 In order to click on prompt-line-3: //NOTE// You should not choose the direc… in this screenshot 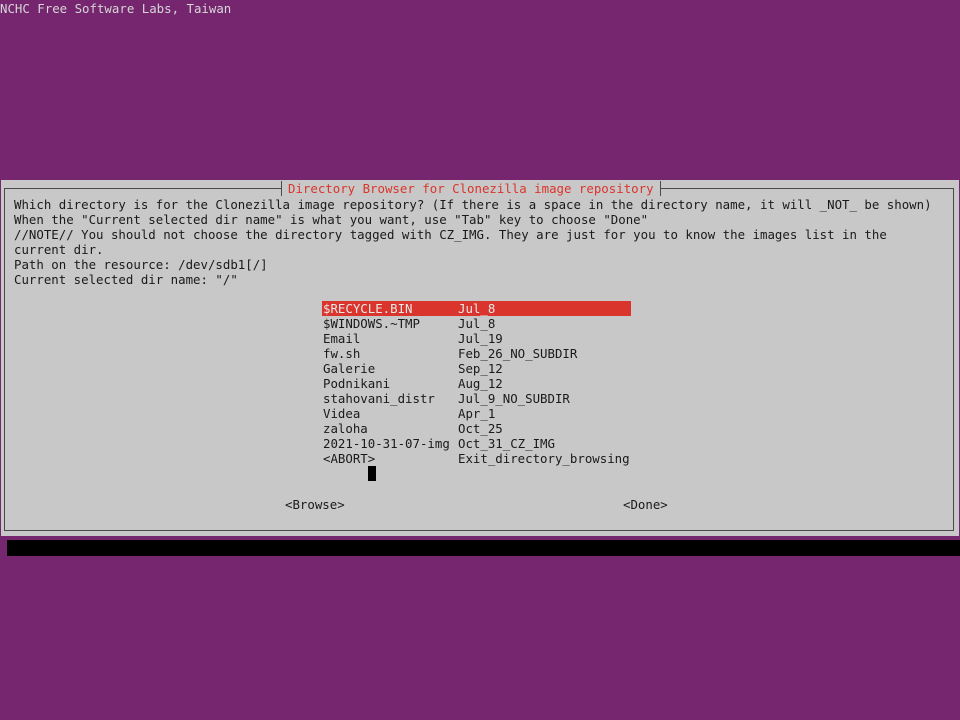, I will do `click(450, 234)`.